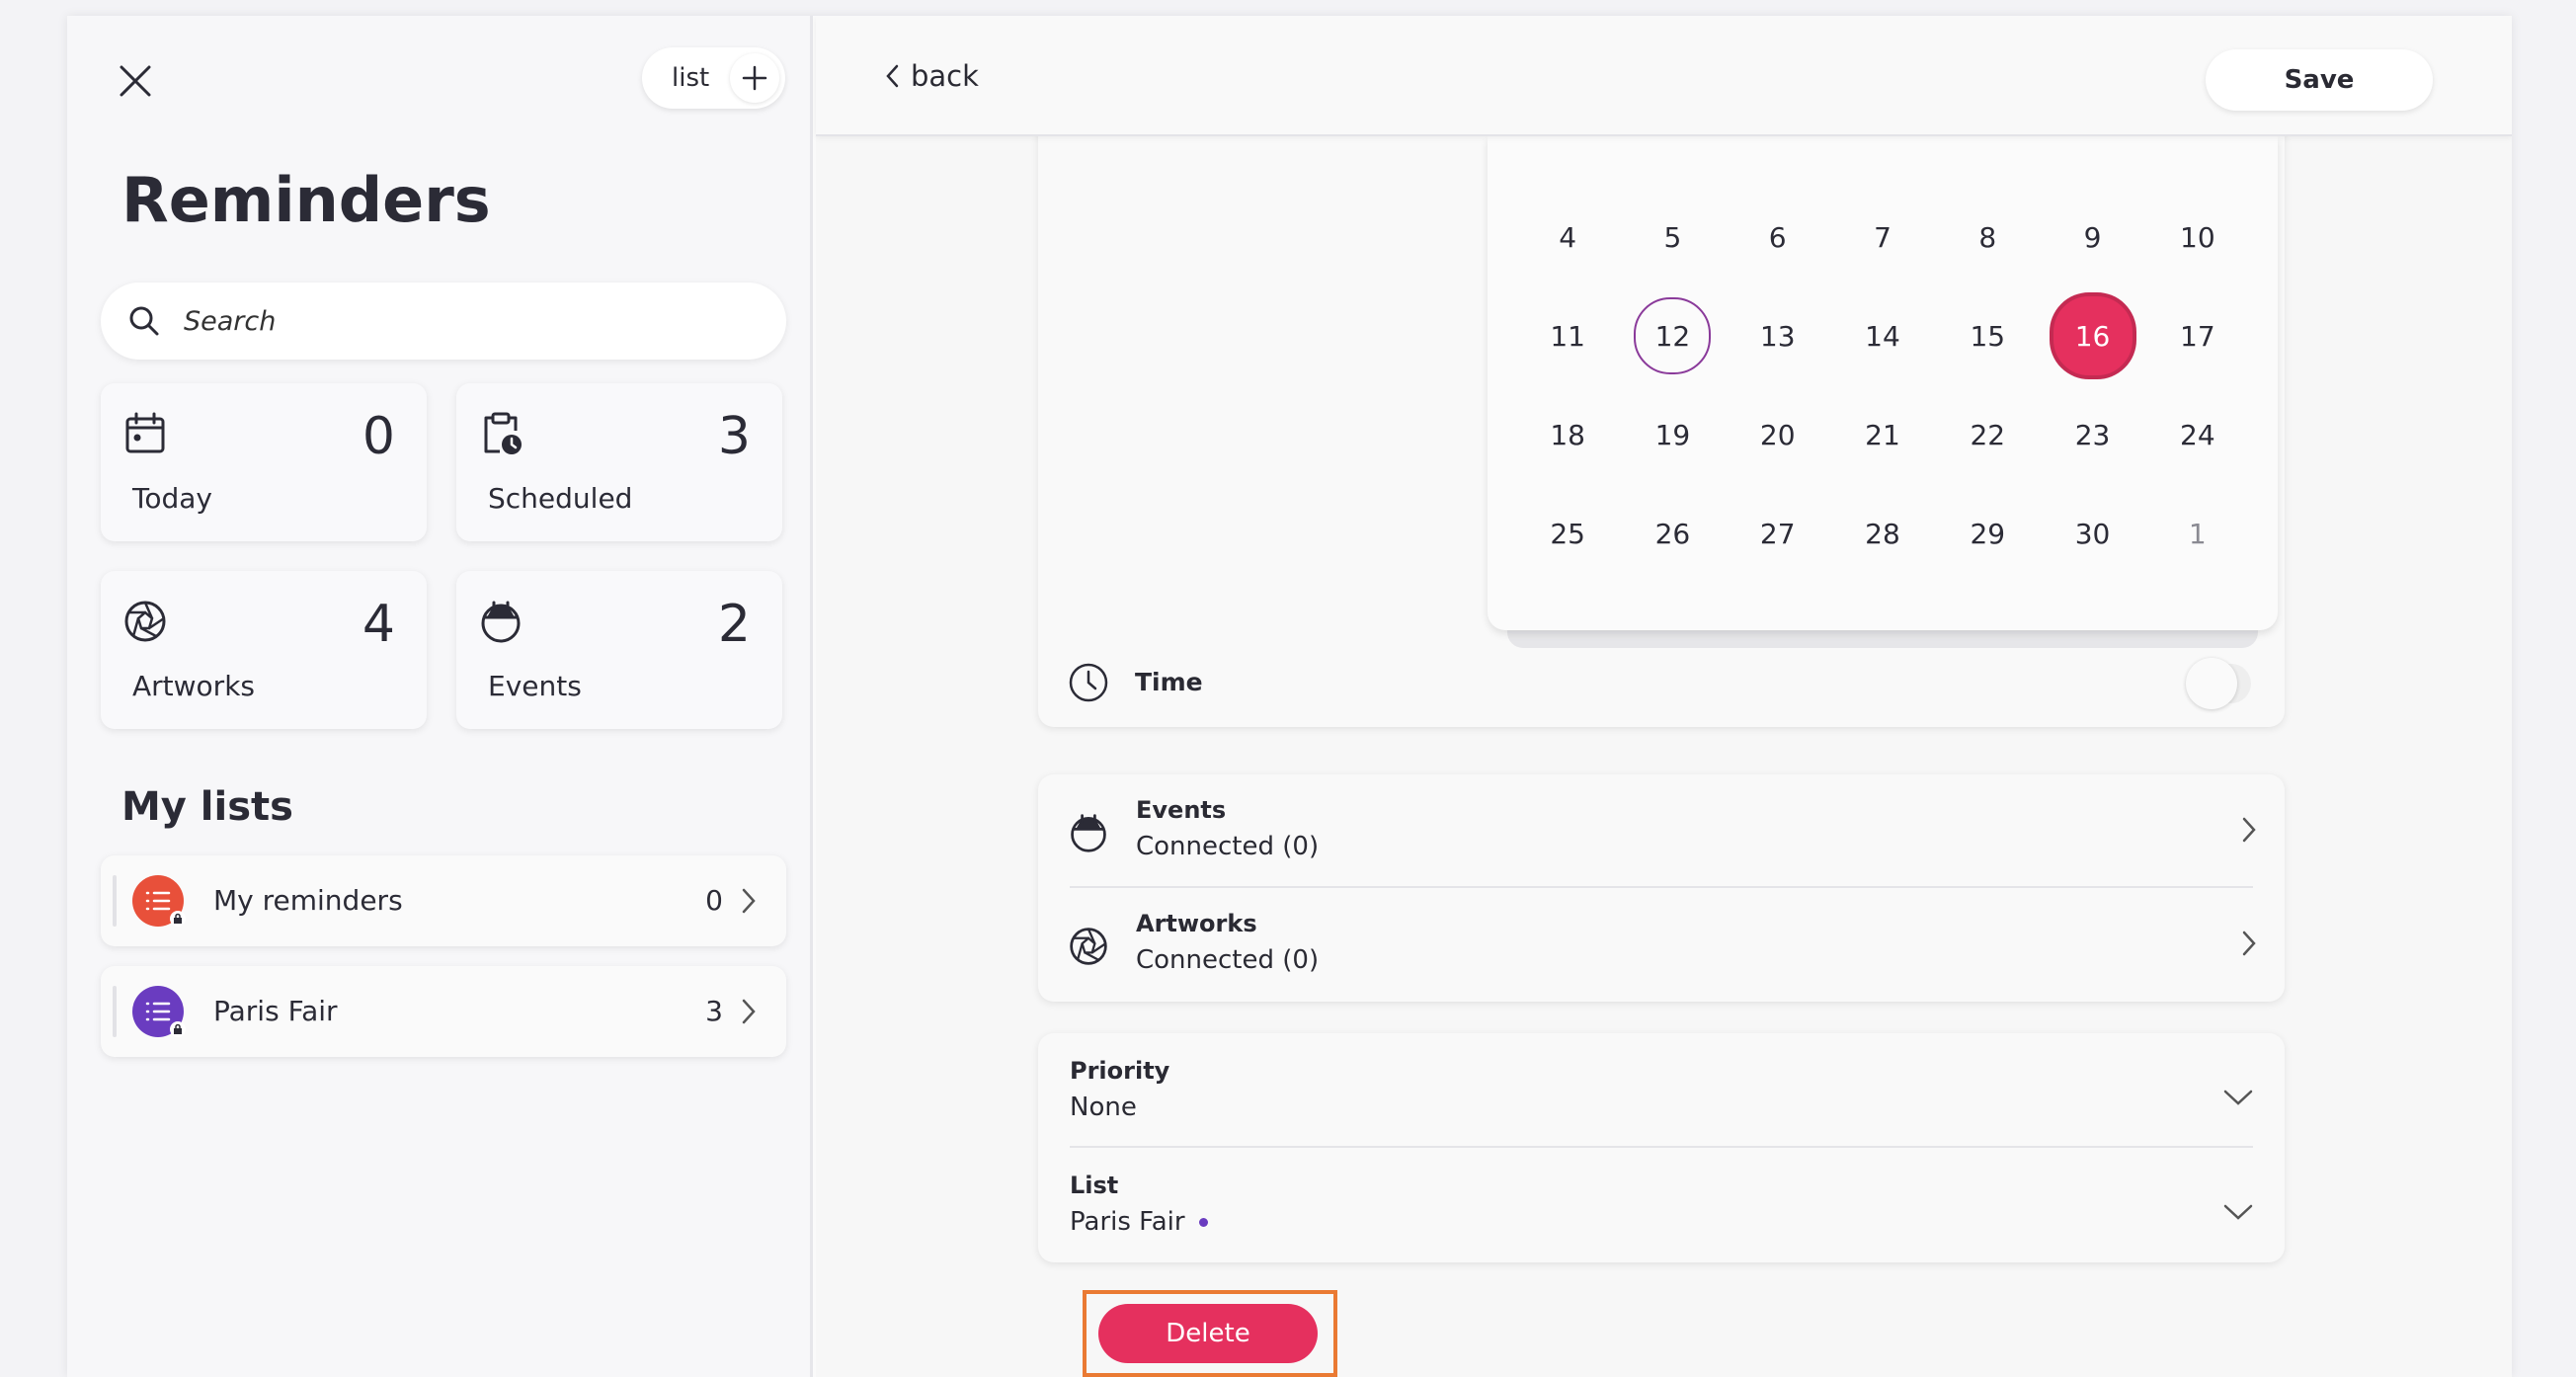 The height and width of the screenshot is (1377, 2576). What do you see at coordinates (1987, 534) in the screenshot?
I see `calendar-day: 29` at bounding box center [1987, 534].